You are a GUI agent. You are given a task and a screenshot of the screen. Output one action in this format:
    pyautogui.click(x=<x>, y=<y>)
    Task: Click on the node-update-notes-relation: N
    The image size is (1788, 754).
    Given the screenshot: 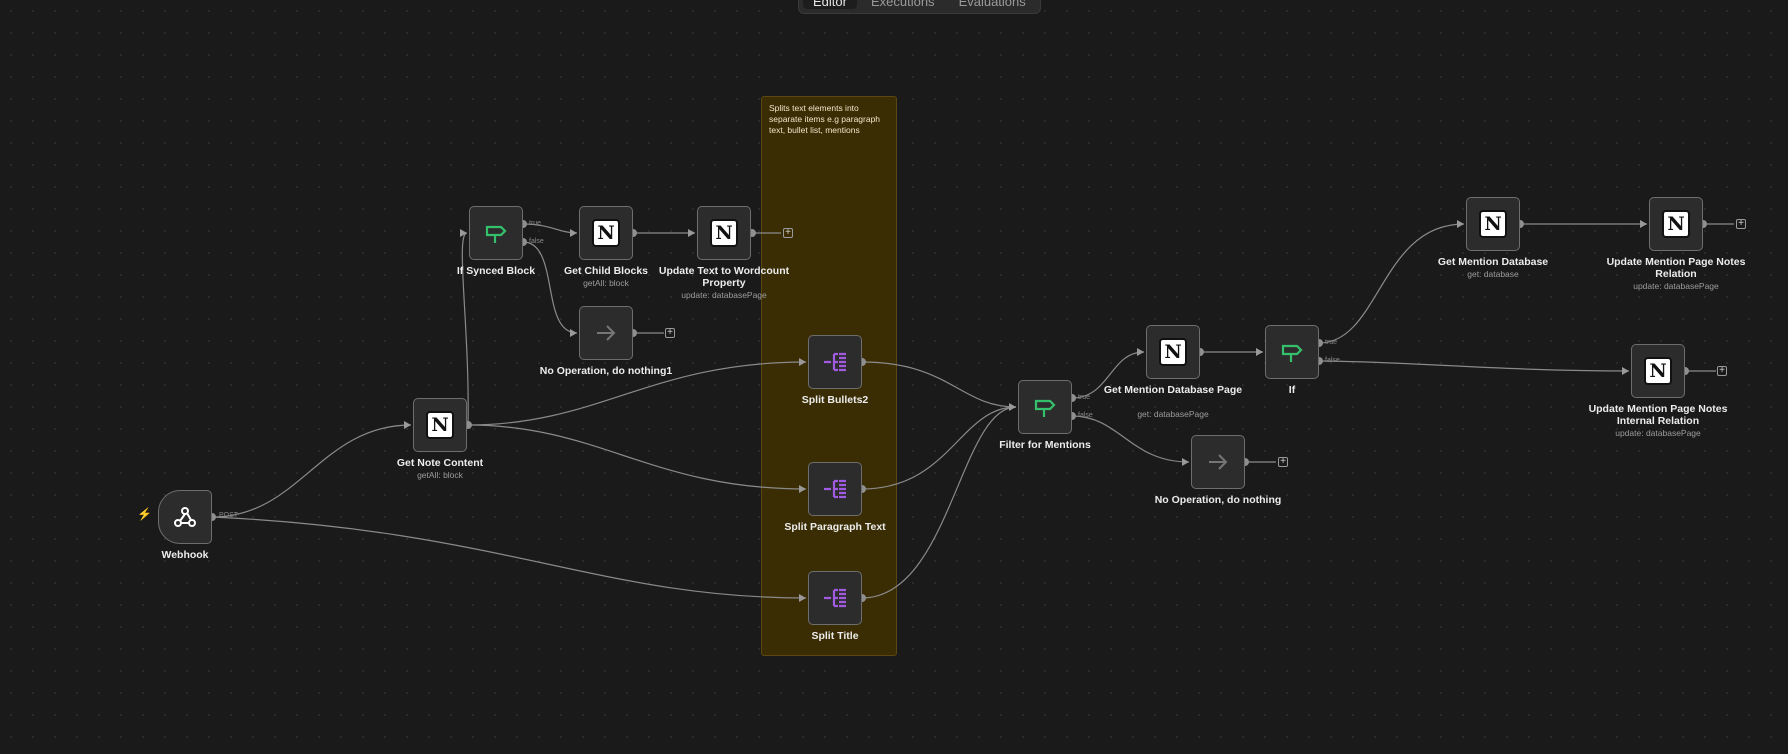 What is the action you would take?
    pyautogui.click(x=1676, y=224)
    